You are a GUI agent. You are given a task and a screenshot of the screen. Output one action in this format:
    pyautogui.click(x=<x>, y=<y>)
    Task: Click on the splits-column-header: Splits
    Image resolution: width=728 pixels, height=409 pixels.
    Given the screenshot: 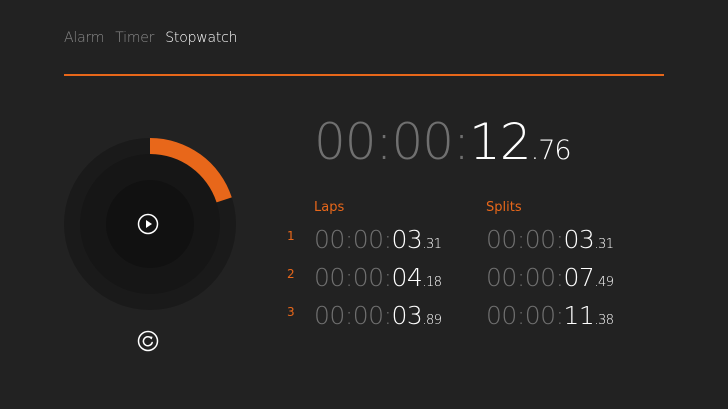 What is the action you would take?
    pyautogui.click(x=504, y=207)
    